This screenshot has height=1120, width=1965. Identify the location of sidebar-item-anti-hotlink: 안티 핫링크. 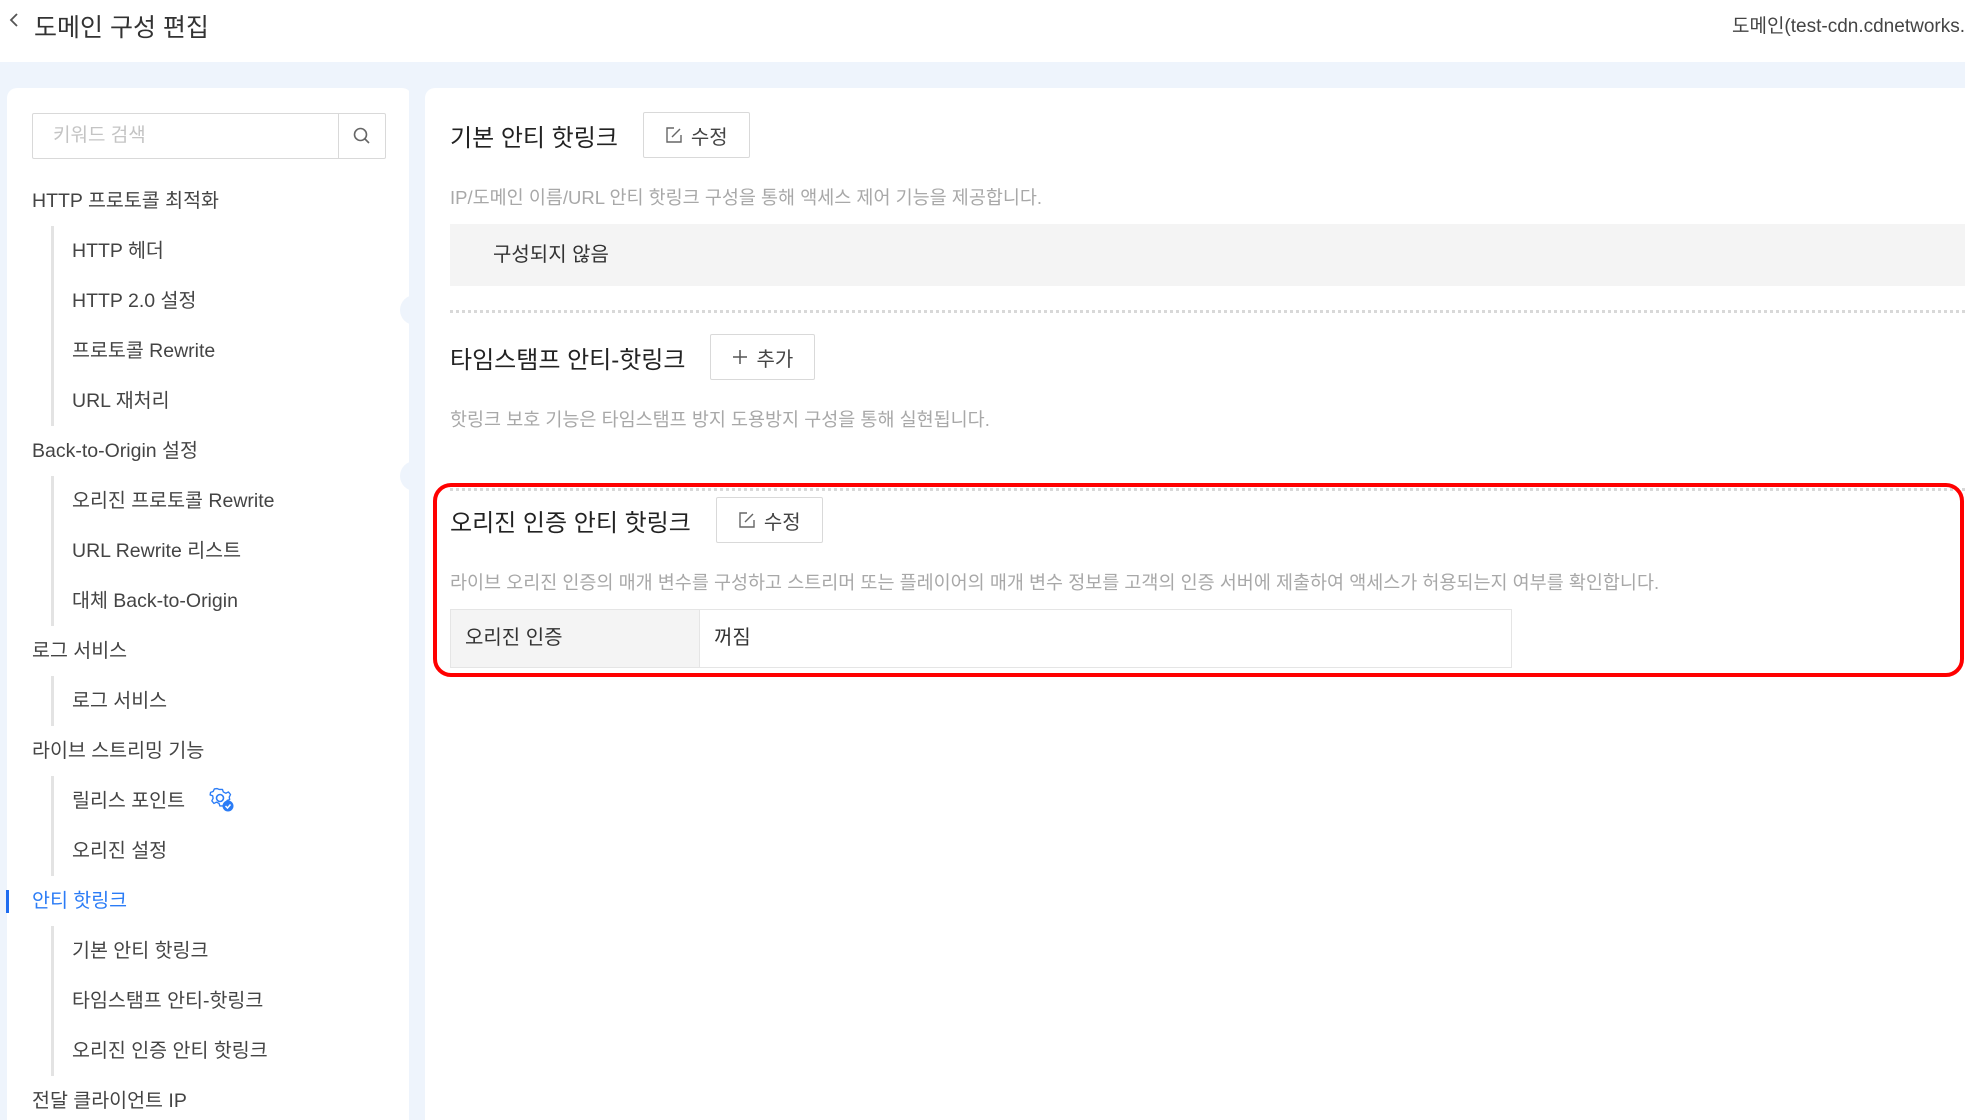
(209, 901).